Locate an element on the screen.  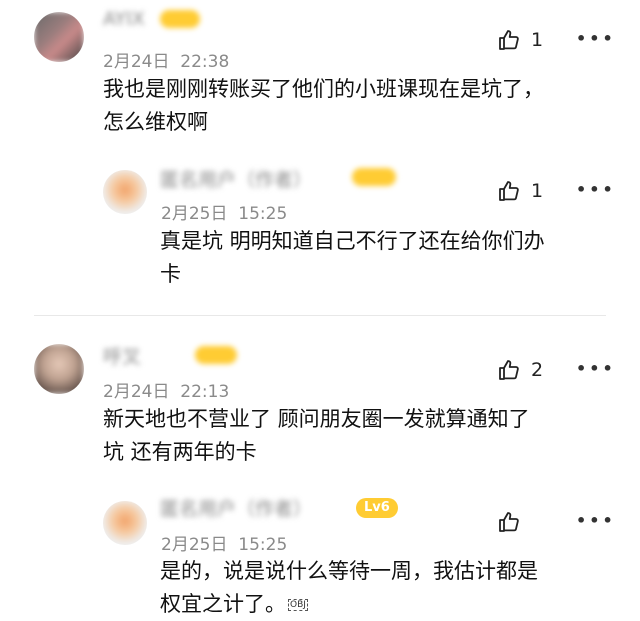
comment-meta: 2月24日 22:13 is located at coordinates (166, 389).